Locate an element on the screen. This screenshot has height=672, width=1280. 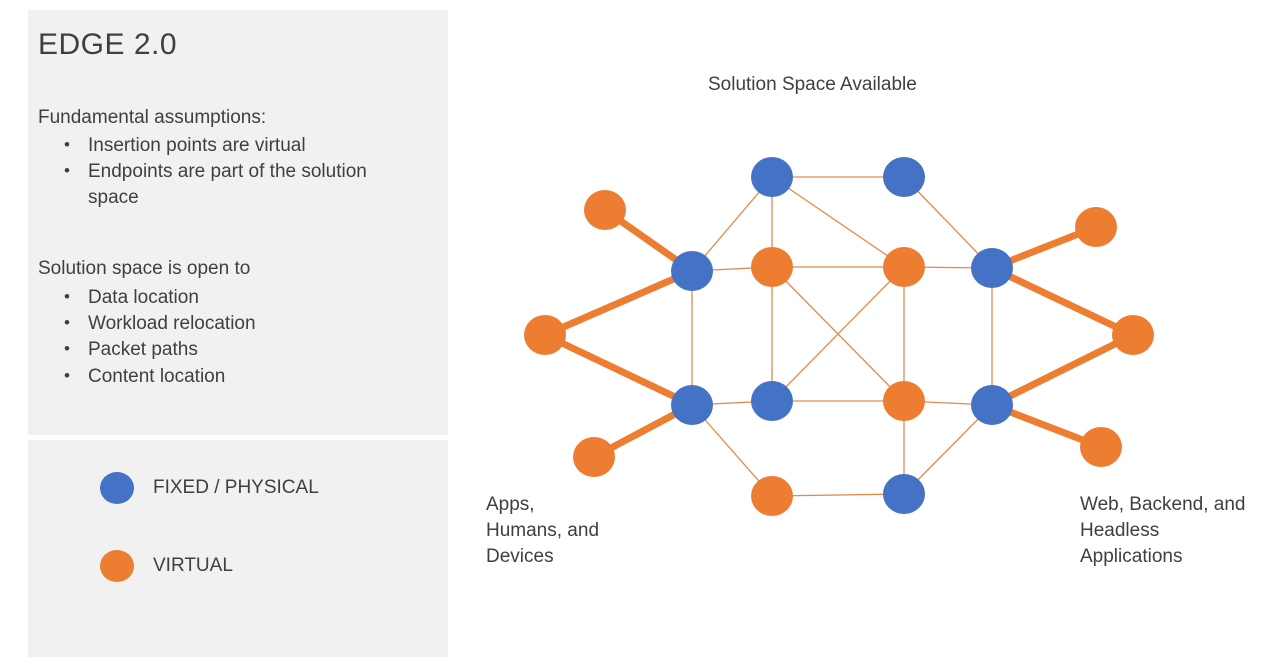
right-endpoint-label: Web, Backend, and Headless Applications is located at coordinates (1163, 531).